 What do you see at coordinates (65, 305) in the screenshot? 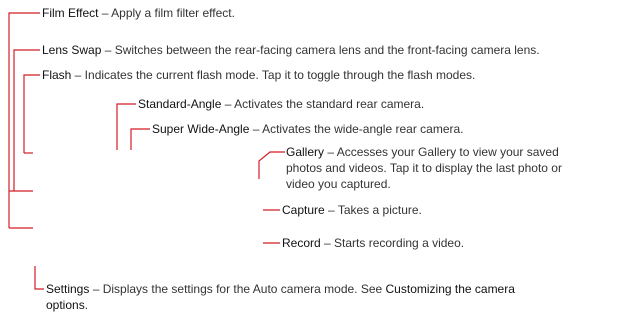
I see `settings-link-cont: options` at bounding box center [65, 305].